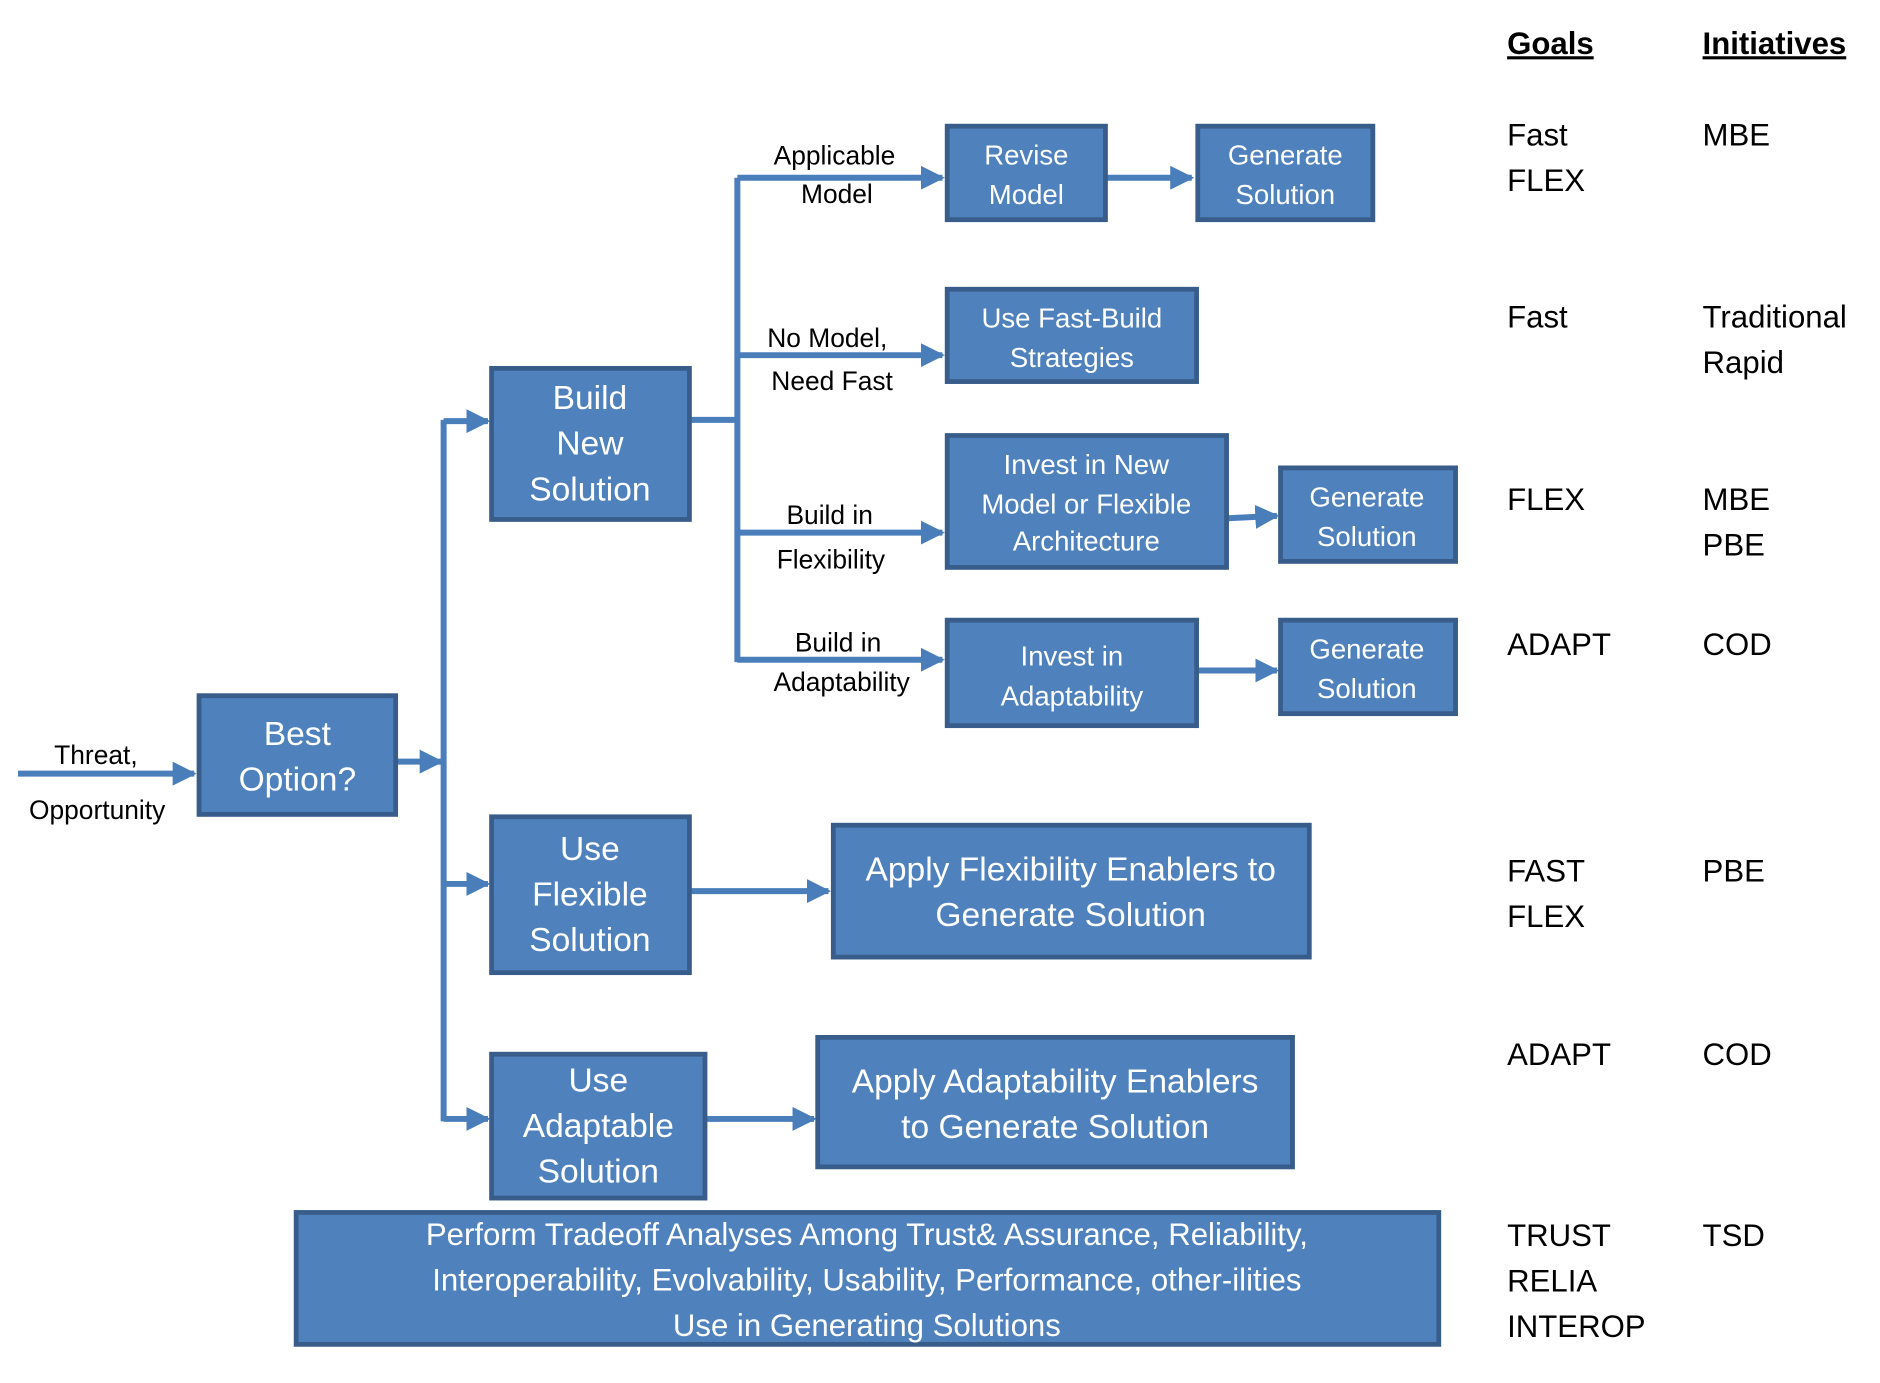 This screenshot has height=1383, width=1880. I want to click on use-adaptable-solution-box: Use Adaptable Solution, so click(598, 1126).